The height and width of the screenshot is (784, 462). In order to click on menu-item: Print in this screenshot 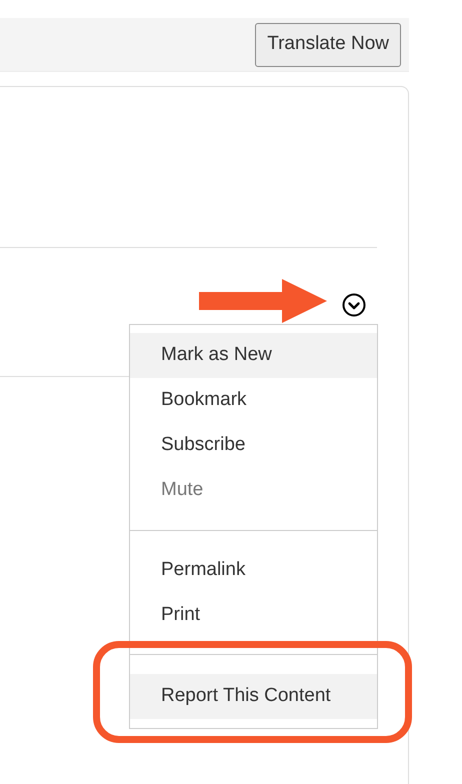, I will do `click(253, 615)`.